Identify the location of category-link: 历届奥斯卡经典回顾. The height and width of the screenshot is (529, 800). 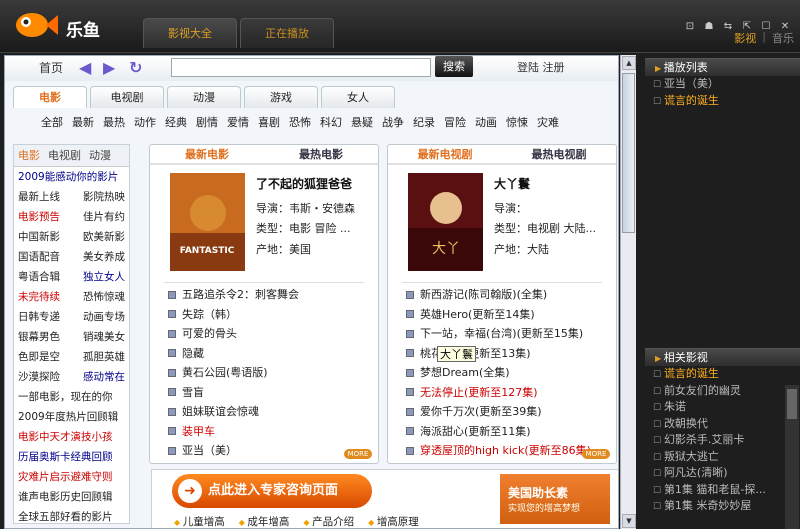
(65, 457).